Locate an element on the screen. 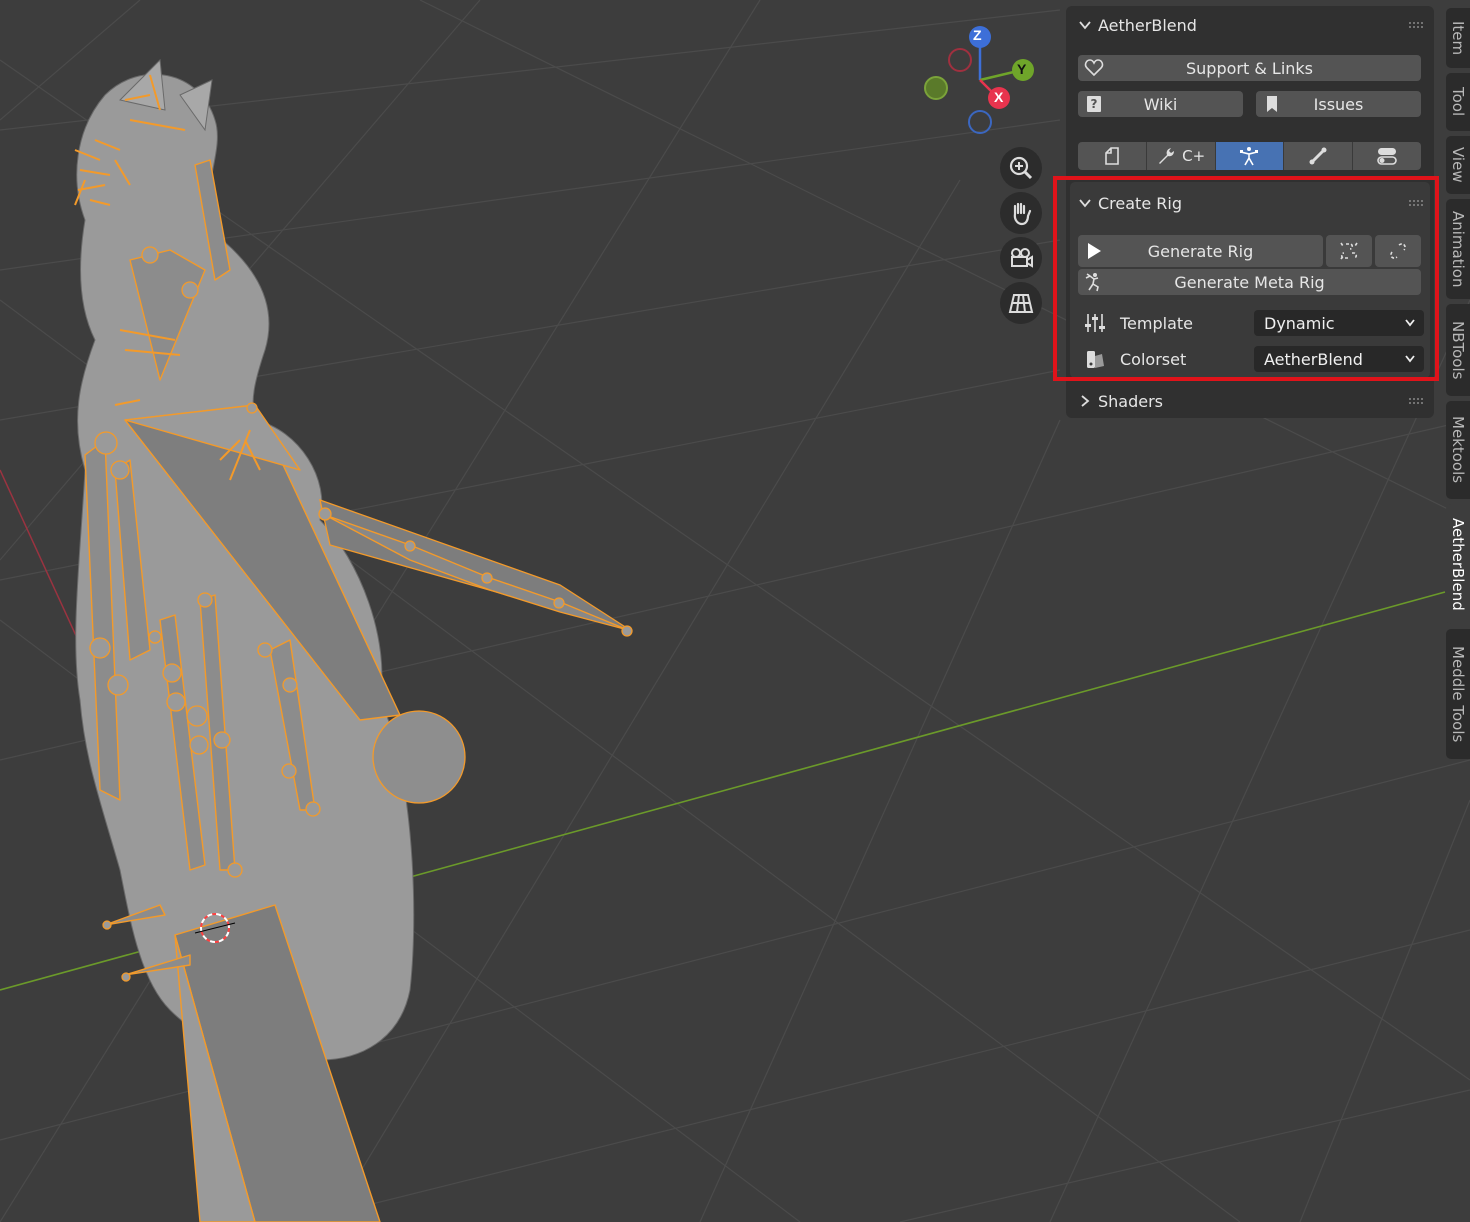 This screenshot has height=1222, width=1470. tab-rigging is located at coordinates (1250, 156).